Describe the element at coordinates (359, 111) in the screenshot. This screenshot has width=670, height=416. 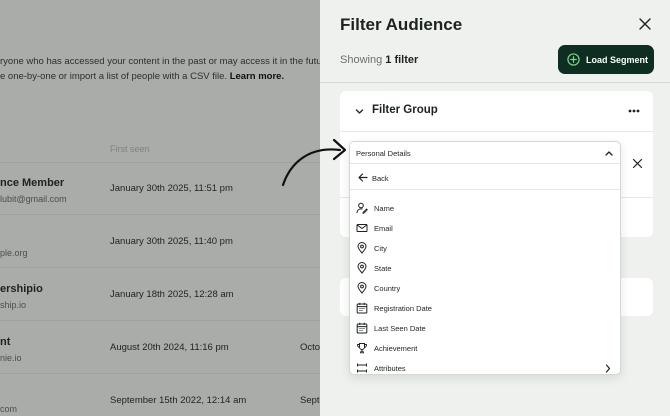
I see `chevron-down-icon` at that location.